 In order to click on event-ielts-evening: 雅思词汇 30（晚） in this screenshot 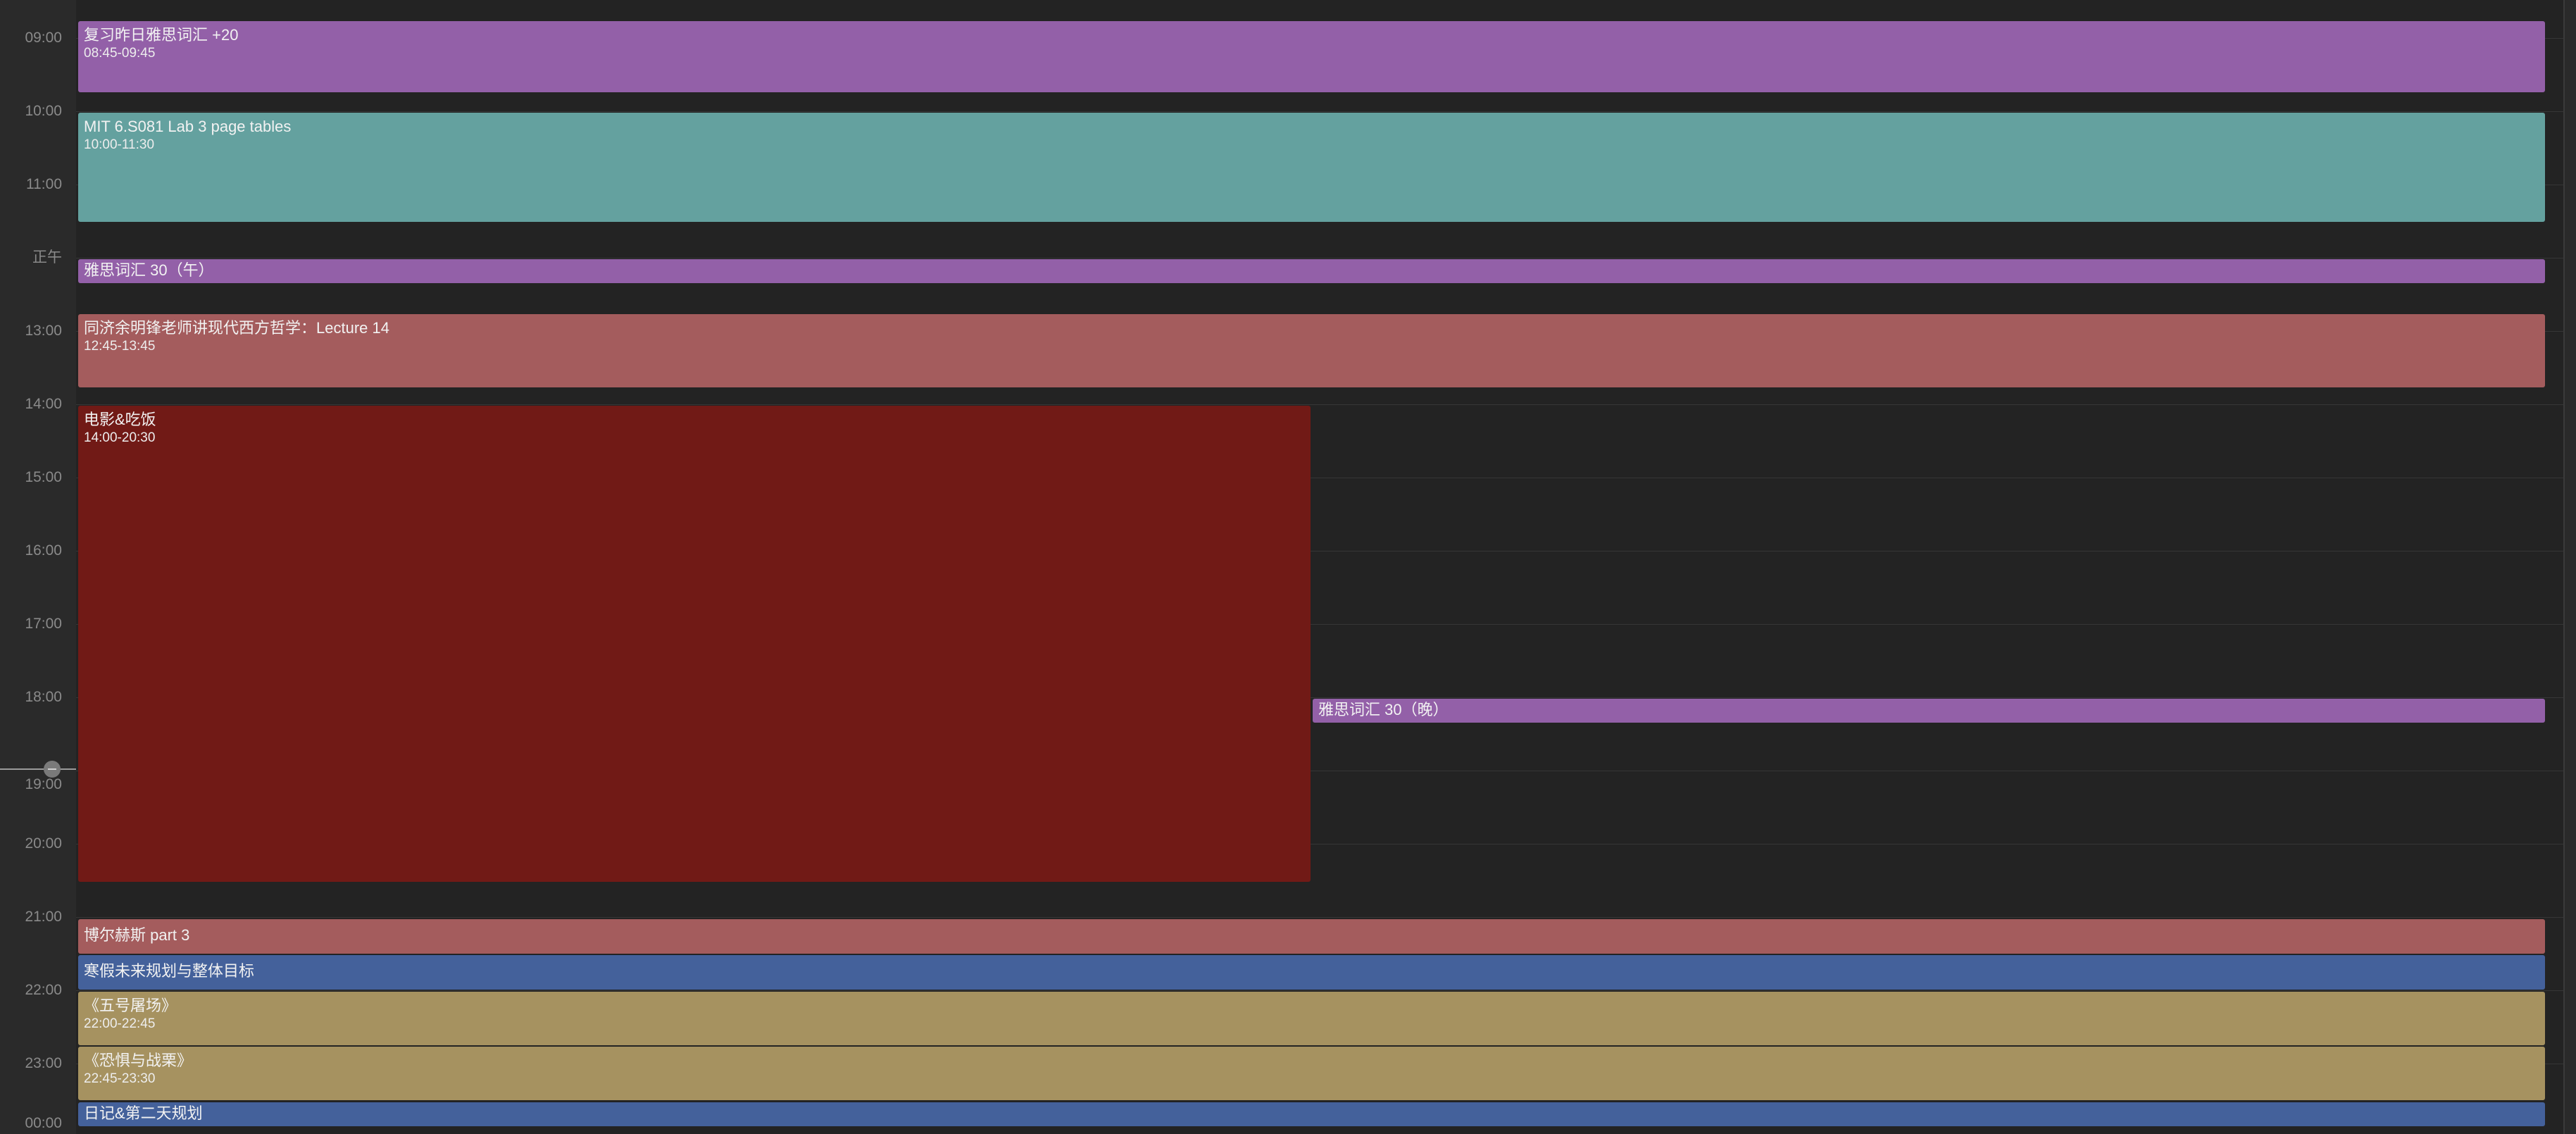, I will do `click(1929, 711)`.